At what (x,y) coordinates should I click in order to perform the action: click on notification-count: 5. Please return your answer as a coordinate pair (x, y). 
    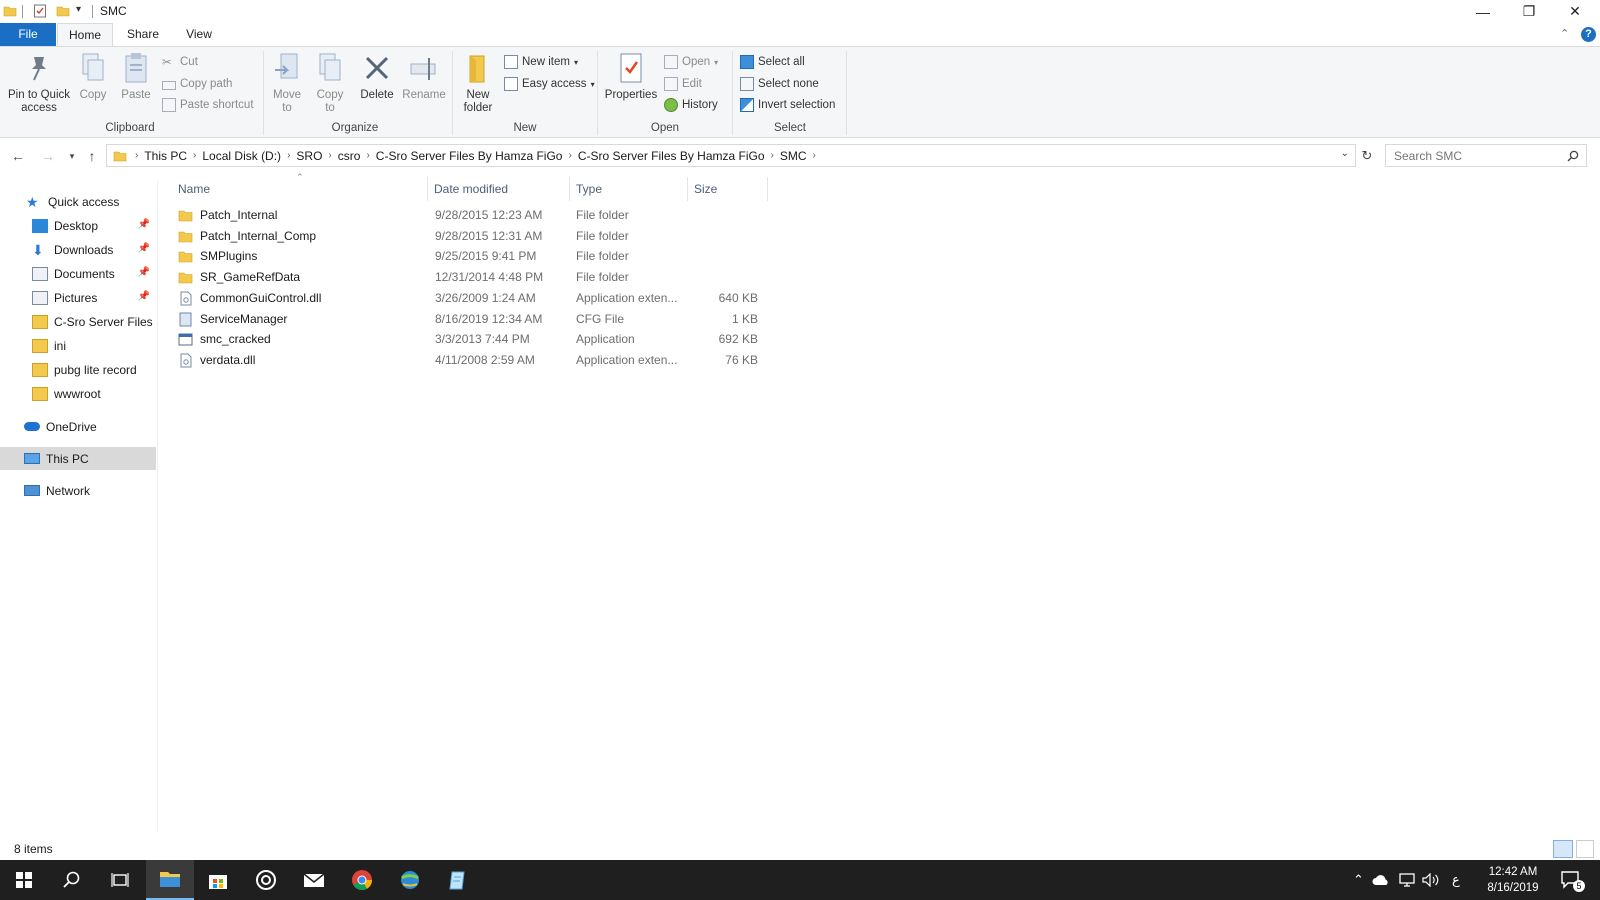
    Looking at the image, I should click on (1579, 886).